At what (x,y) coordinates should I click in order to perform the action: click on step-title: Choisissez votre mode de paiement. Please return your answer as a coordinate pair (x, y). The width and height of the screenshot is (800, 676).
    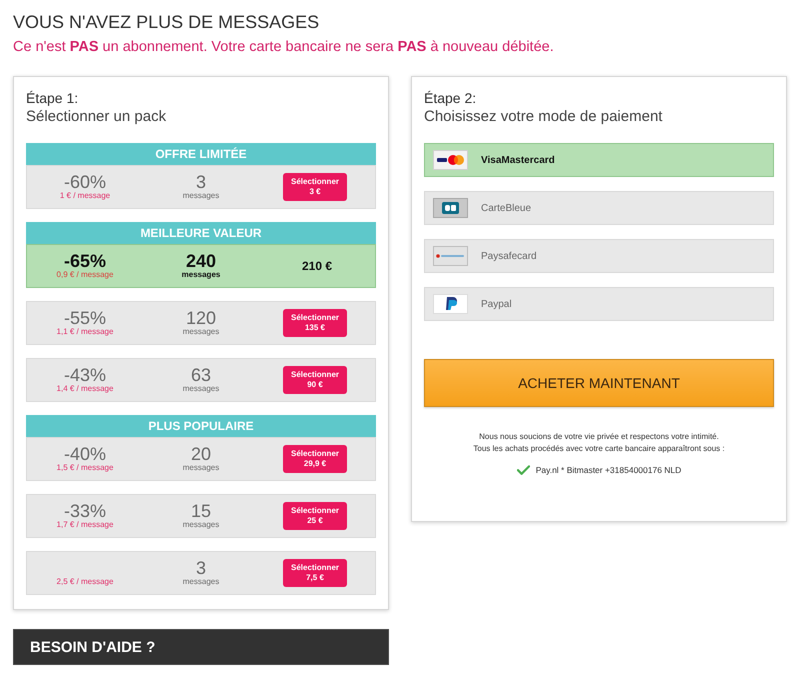
    Looking at the image, I should click on (544, 117).